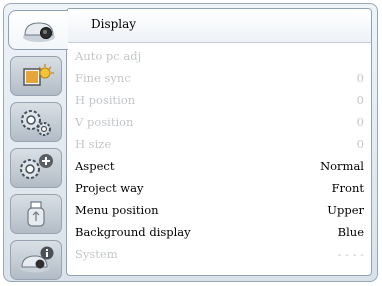 This screenshot has height=286, width=382. Describe the element at coordinates (219, 255) in the screenshot. I see `menu-item-system: System - - - -` at that location.